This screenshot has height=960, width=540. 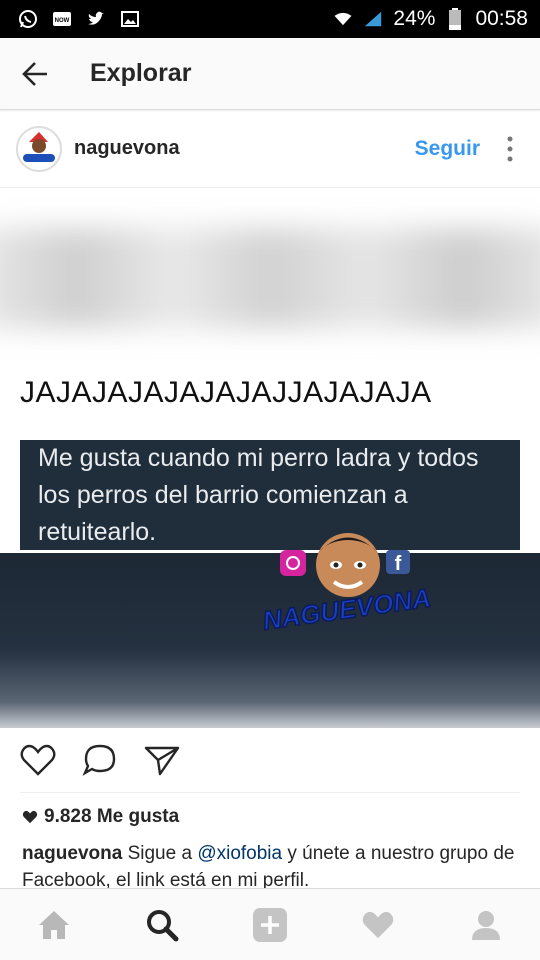 What do you see at coordinates (96, 19) in the screenshot?
I see `twitter-icon` at bounding box center [96, 19].